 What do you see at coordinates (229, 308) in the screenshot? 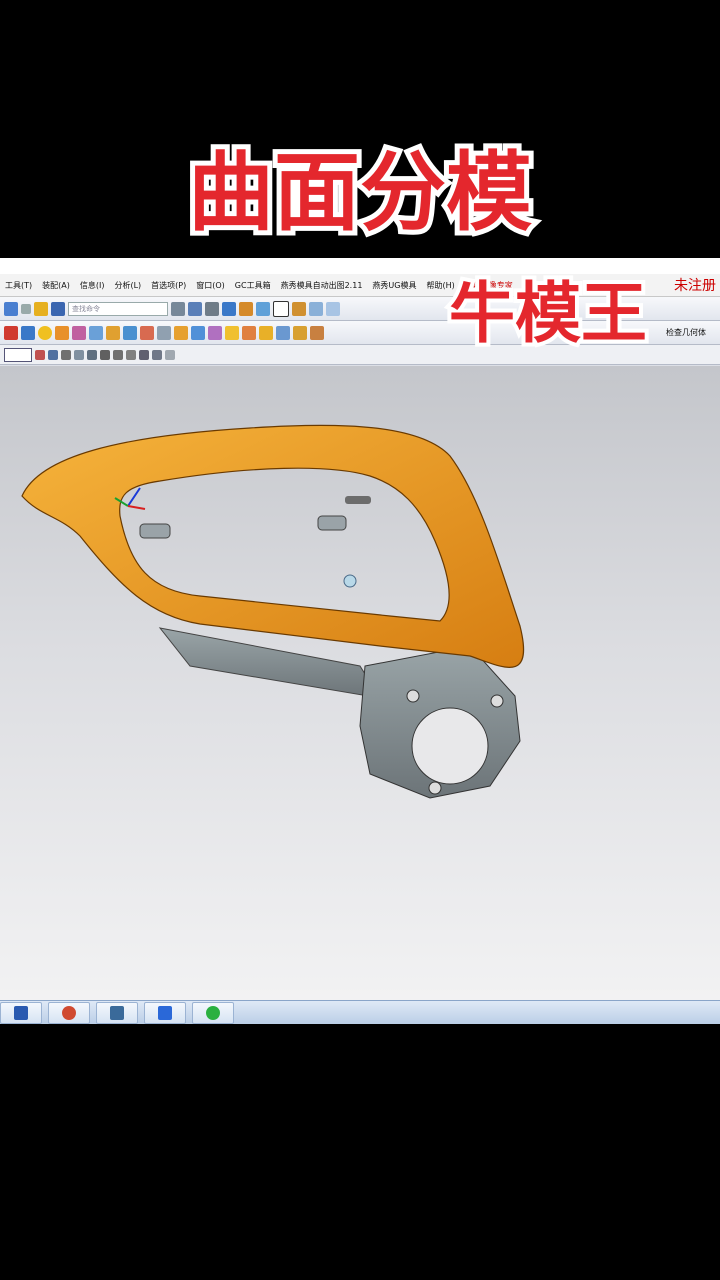
I see `view-cube-icon` at bounding box center [229, 308].